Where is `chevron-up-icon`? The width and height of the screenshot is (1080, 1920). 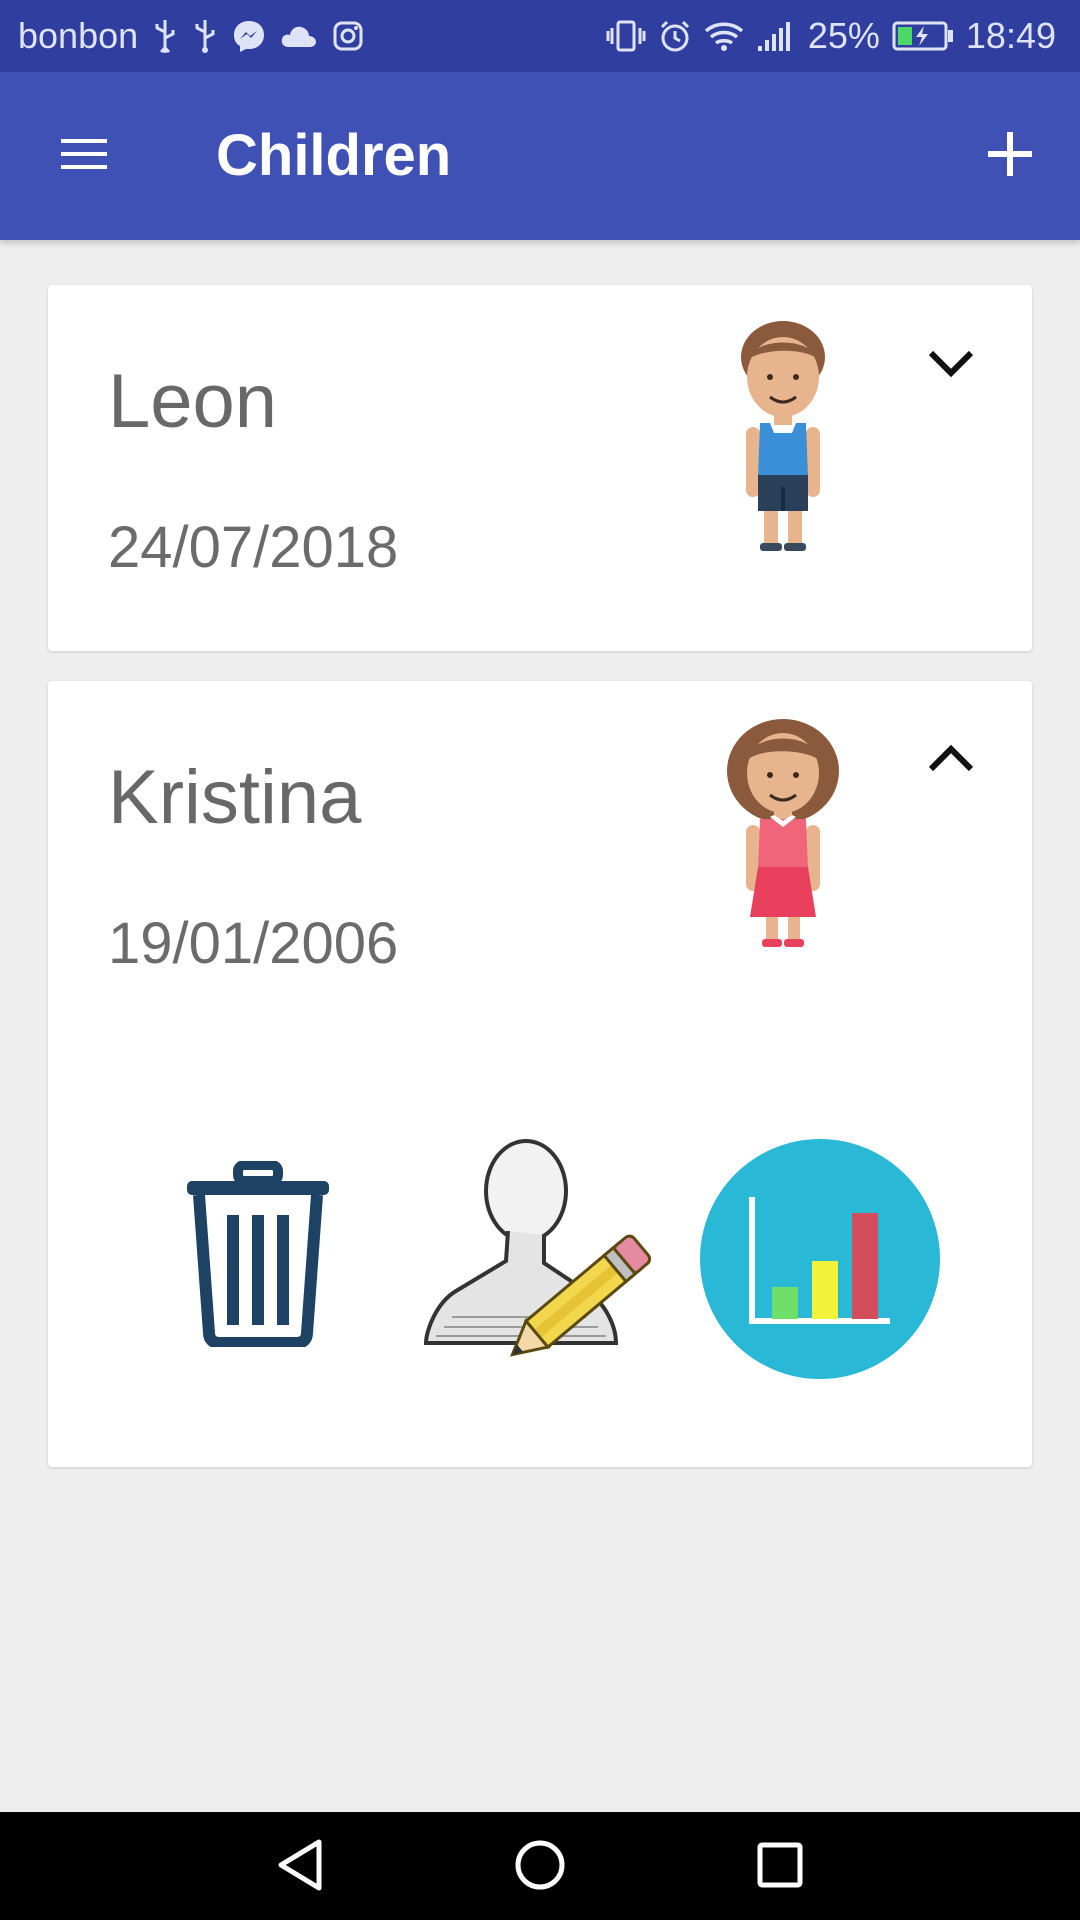 chevron-up-icon is located at coordinates (951, 761).